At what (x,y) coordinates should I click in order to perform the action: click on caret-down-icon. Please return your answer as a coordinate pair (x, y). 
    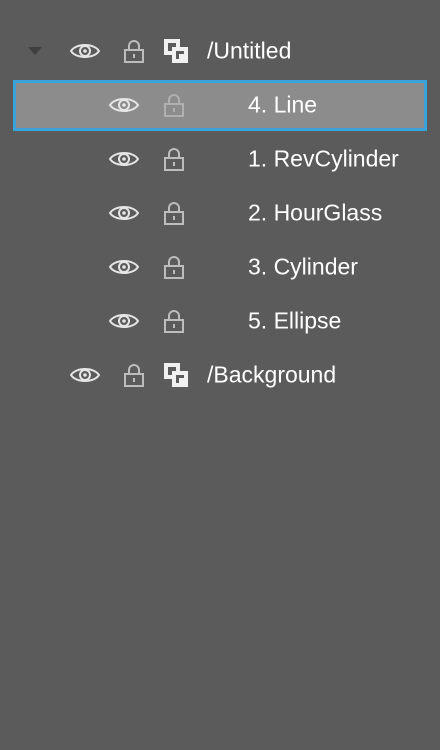
    Looking at the image, I should click on (35, 51).